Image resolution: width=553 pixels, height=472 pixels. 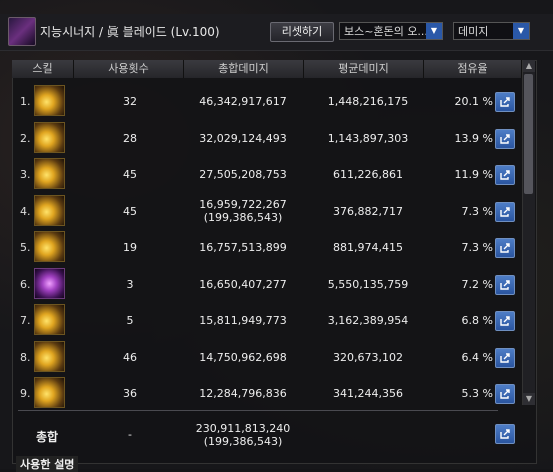 I want to click on metric-select-value: 데미지, so click(x=473, y=31).